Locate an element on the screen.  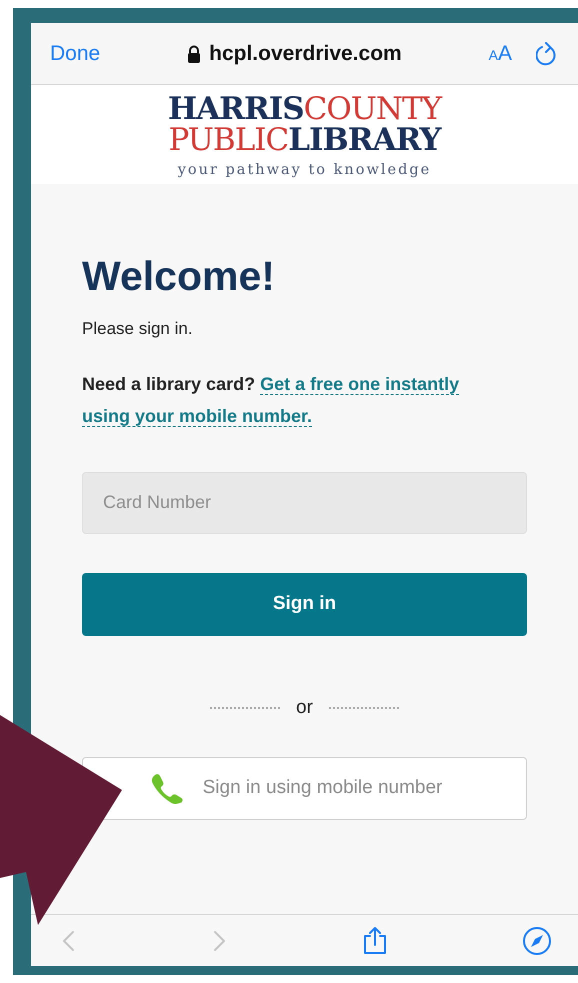
logo-text: HARRISCOUNTY is located at coordinates (305, 109).